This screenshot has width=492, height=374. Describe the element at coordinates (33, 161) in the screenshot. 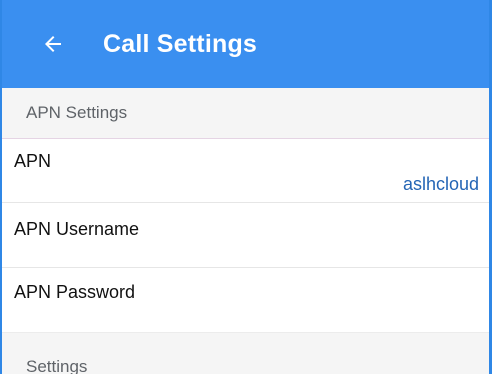

I see `apn-label: APN` at that location.